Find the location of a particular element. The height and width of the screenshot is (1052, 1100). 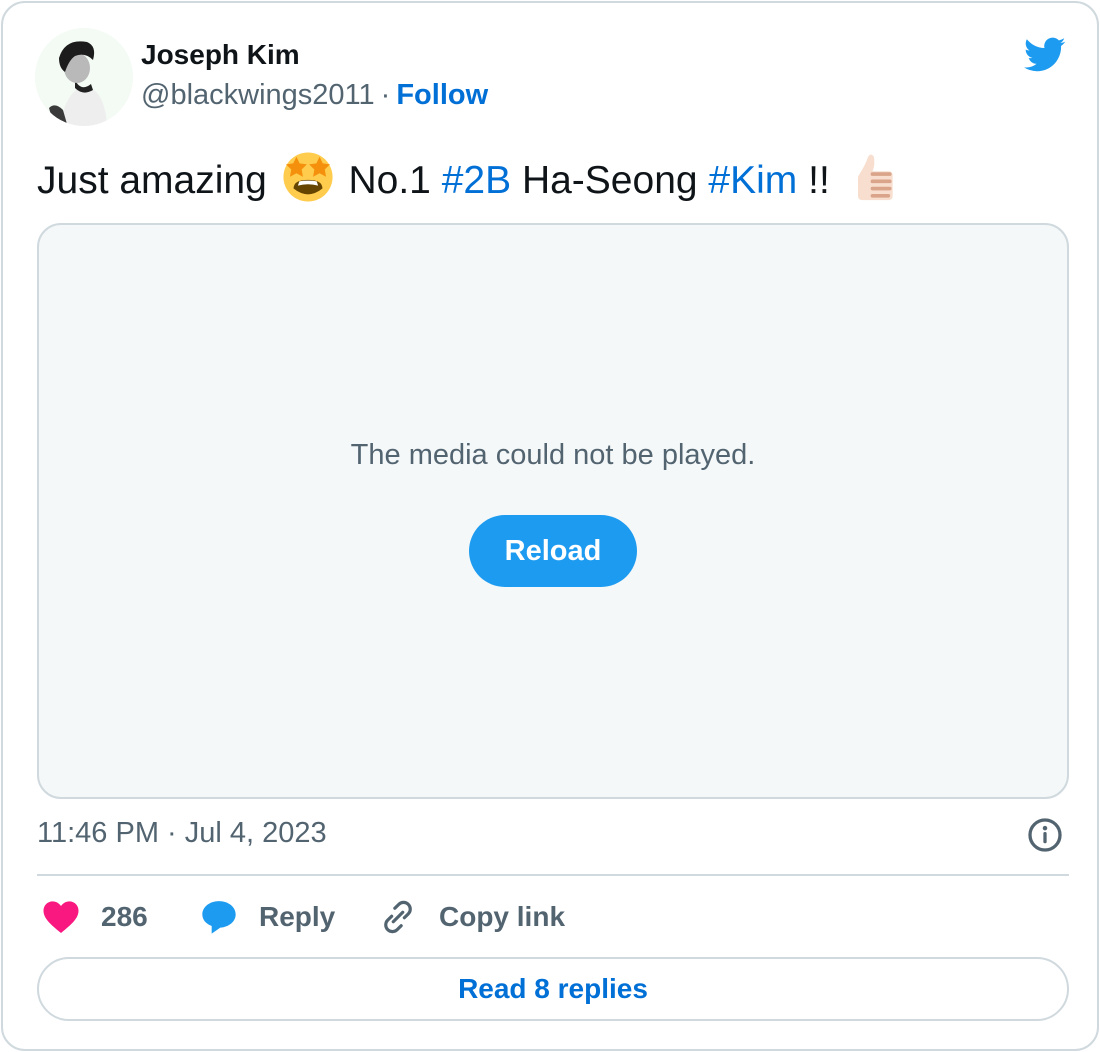

media-error-message: The media could not be played. is located at coordinates (553, 455).